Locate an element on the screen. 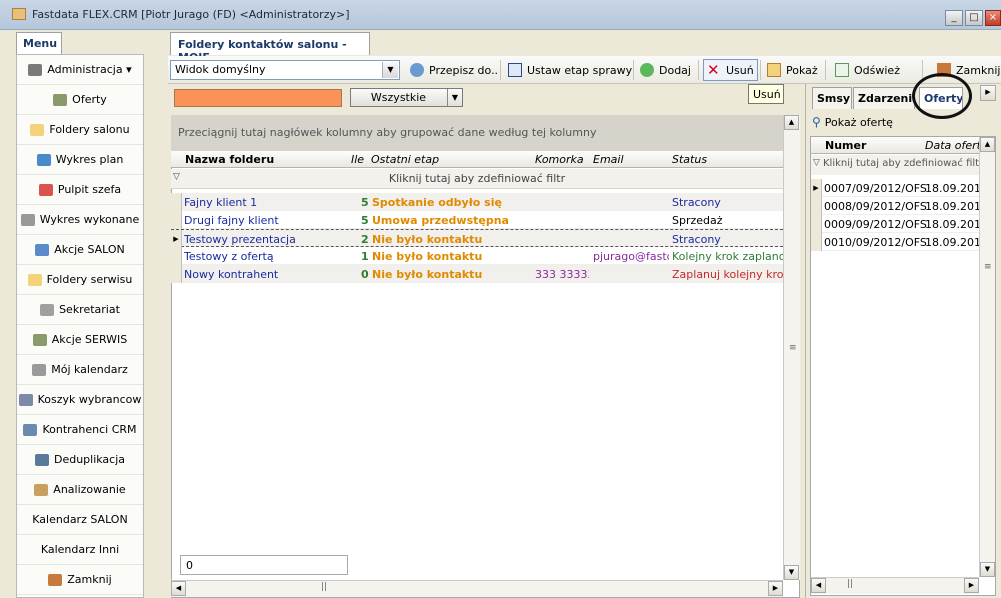  offer-row: 0009/09/2012/OFS18.09.2012 is located at coordinates (895, 224).